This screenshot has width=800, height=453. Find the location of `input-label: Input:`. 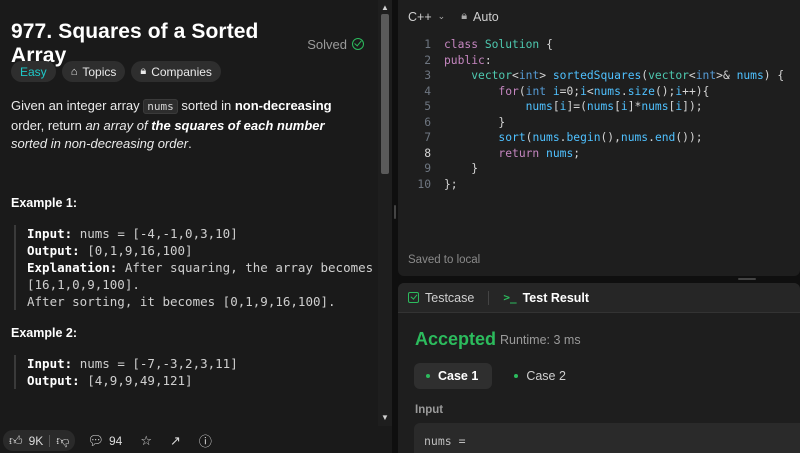

input-label: Input: is located at coordinates (50, 363).